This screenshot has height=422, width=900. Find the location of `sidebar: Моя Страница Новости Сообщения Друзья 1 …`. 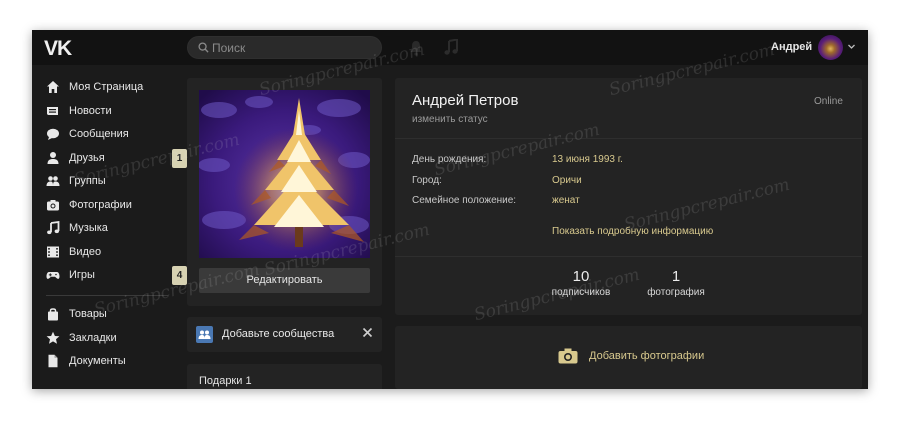

sidebar: Моя Страница Новости Сообщения Друзья 1 … is located at coordinates (109, 227).